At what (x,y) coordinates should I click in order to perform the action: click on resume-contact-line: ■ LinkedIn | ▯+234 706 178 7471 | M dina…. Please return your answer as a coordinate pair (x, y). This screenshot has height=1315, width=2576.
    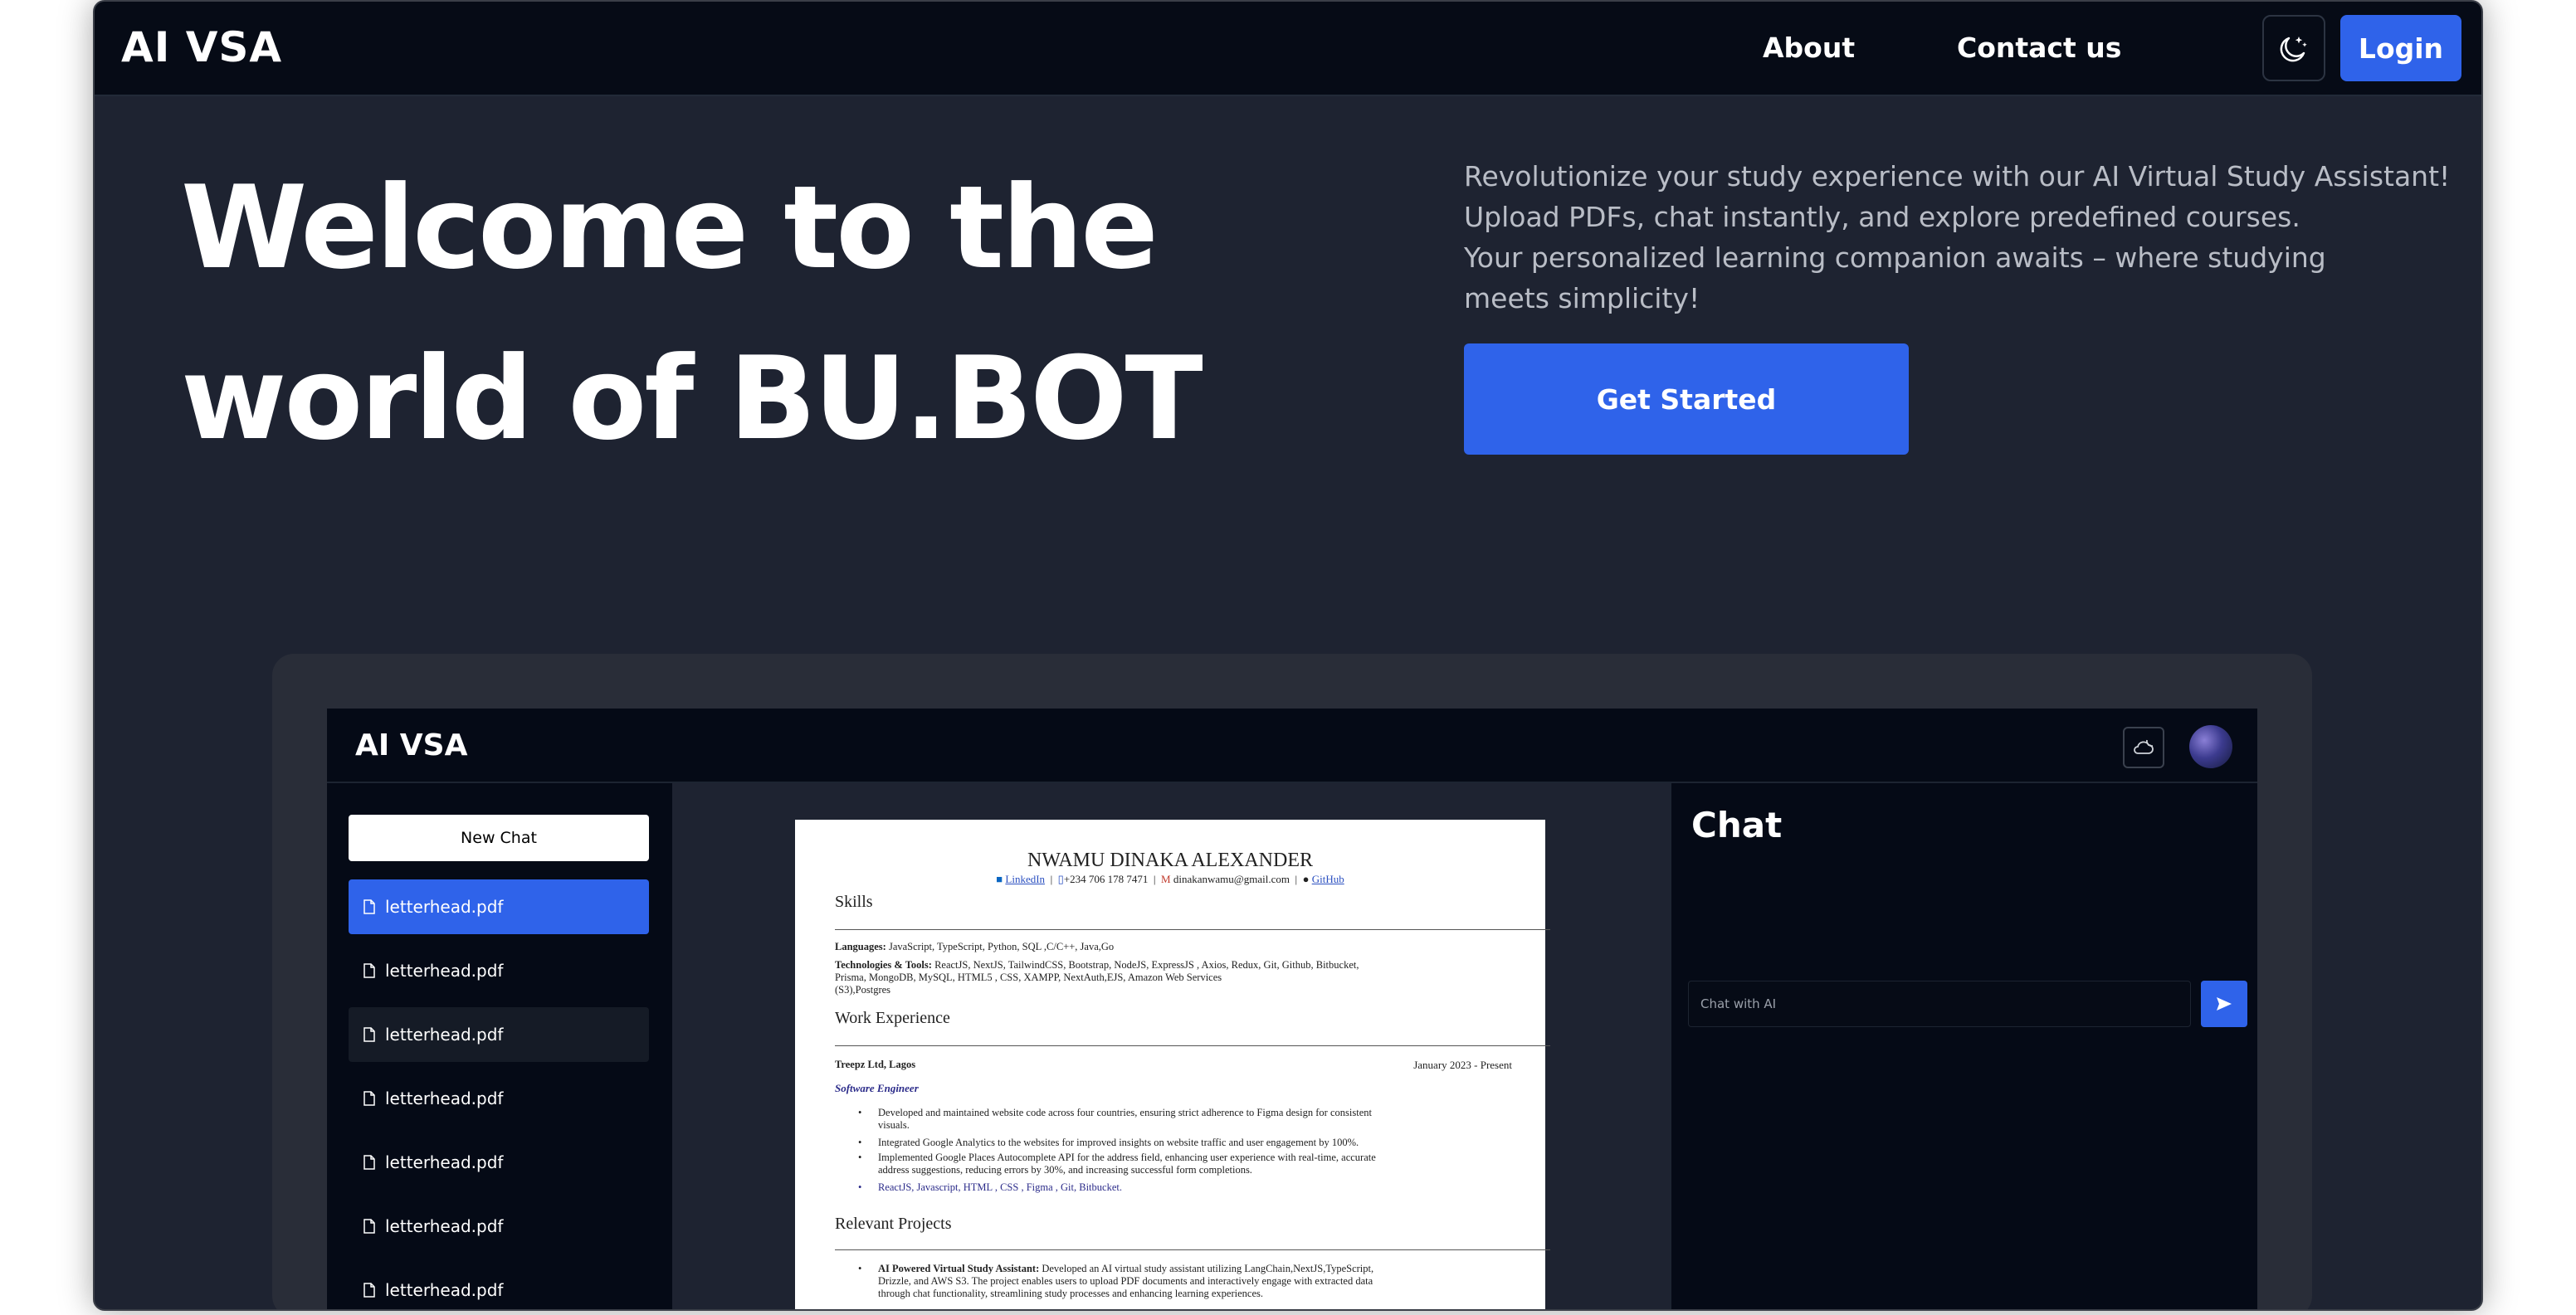
    Looking at the image, I should click on (1170, 879).